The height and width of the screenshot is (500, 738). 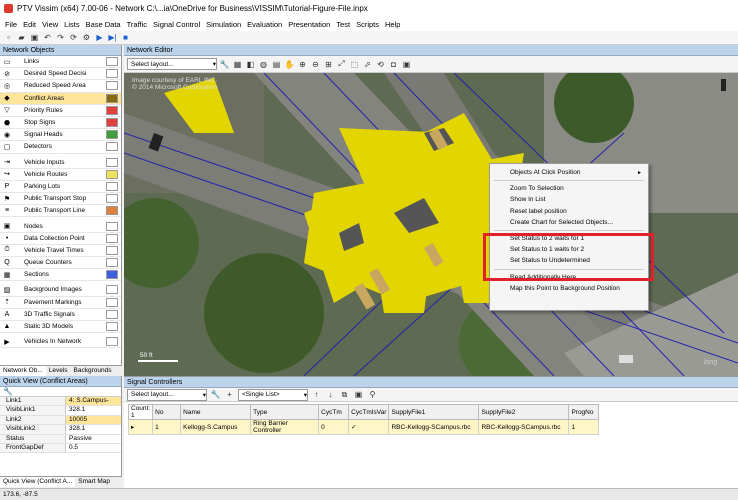 What do you see at coordinates (372, 394) in the screenshot?
I see `filter-icon: ⚲` at bounding box center [372, 394].